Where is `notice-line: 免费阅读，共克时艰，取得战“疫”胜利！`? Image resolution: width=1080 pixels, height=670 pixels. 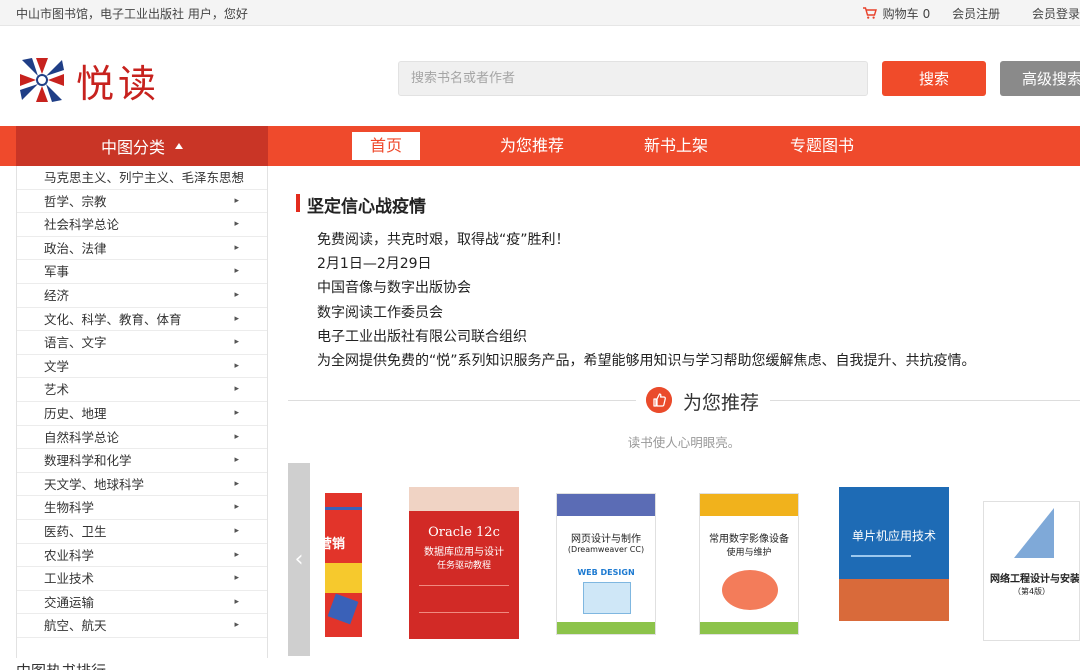 notice-line: 免费阅读，共克时艰，取得战“疫”胜利！ is located at coordinates (443, 240).